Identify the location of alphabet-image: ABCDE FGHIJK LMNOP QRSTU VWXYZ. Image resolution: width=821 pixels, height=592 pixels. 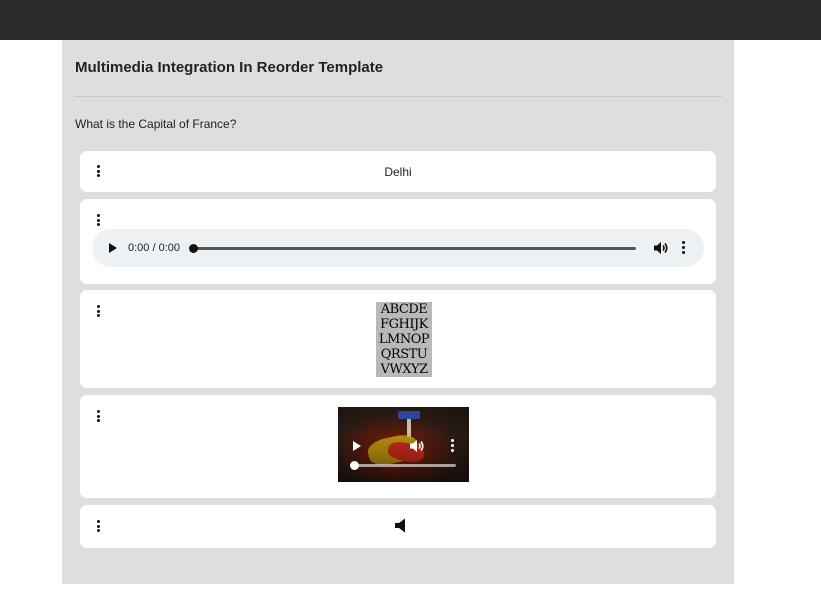
(404, 339).